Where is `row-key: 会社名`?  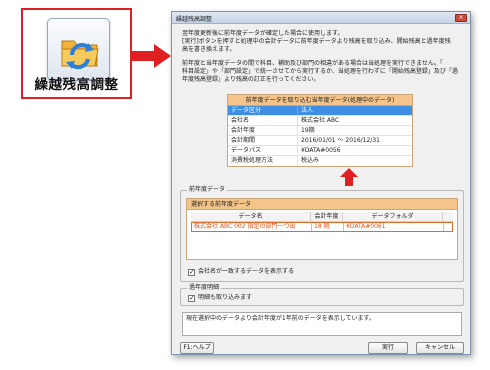 row-key: 会社名 is located at coordinates (263, 120).